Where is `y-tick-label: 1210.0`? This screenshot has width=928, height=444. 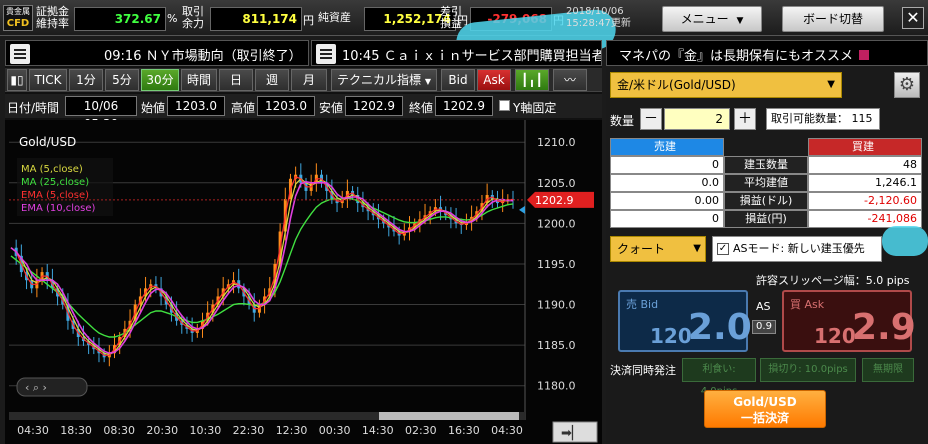
y-tick-label: 1210.0 is located at coordinates (556, 142).